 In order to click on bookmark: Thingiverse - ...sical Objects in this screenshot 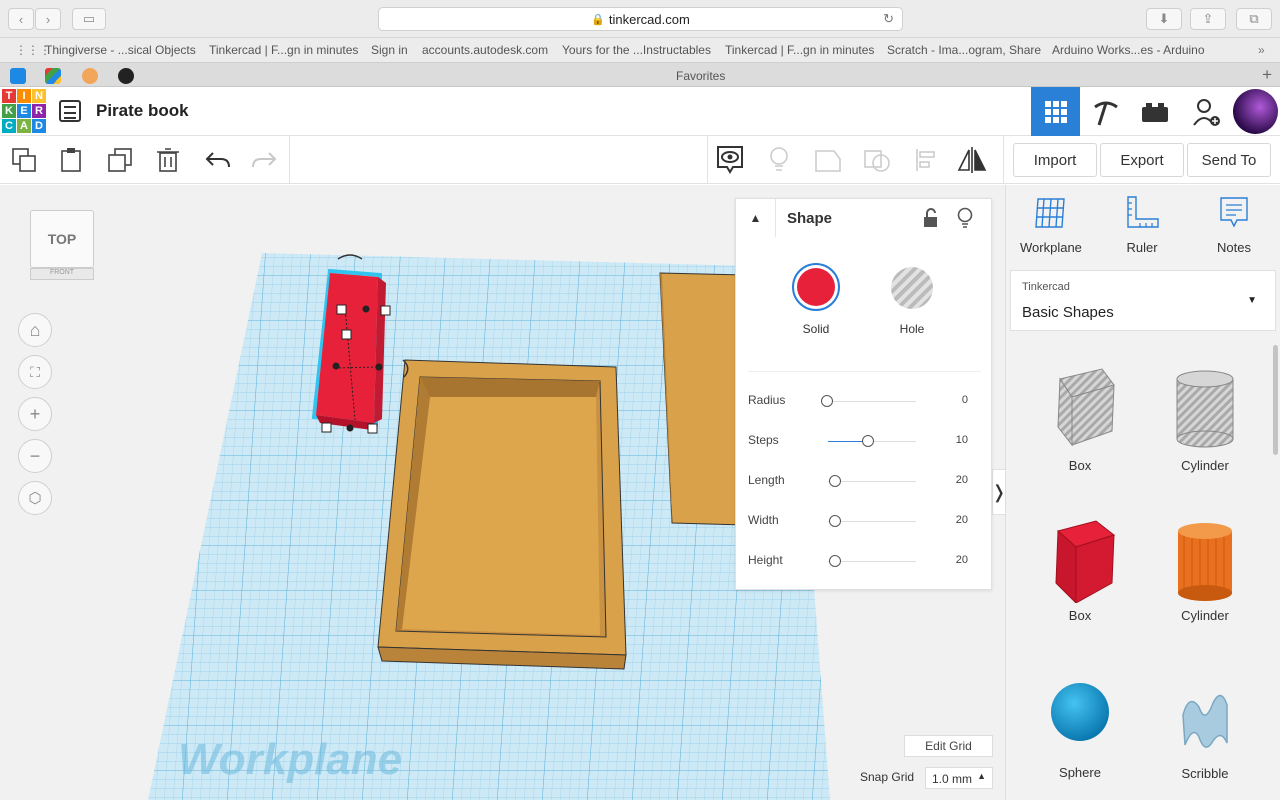, I will do `click(120, 50)`.